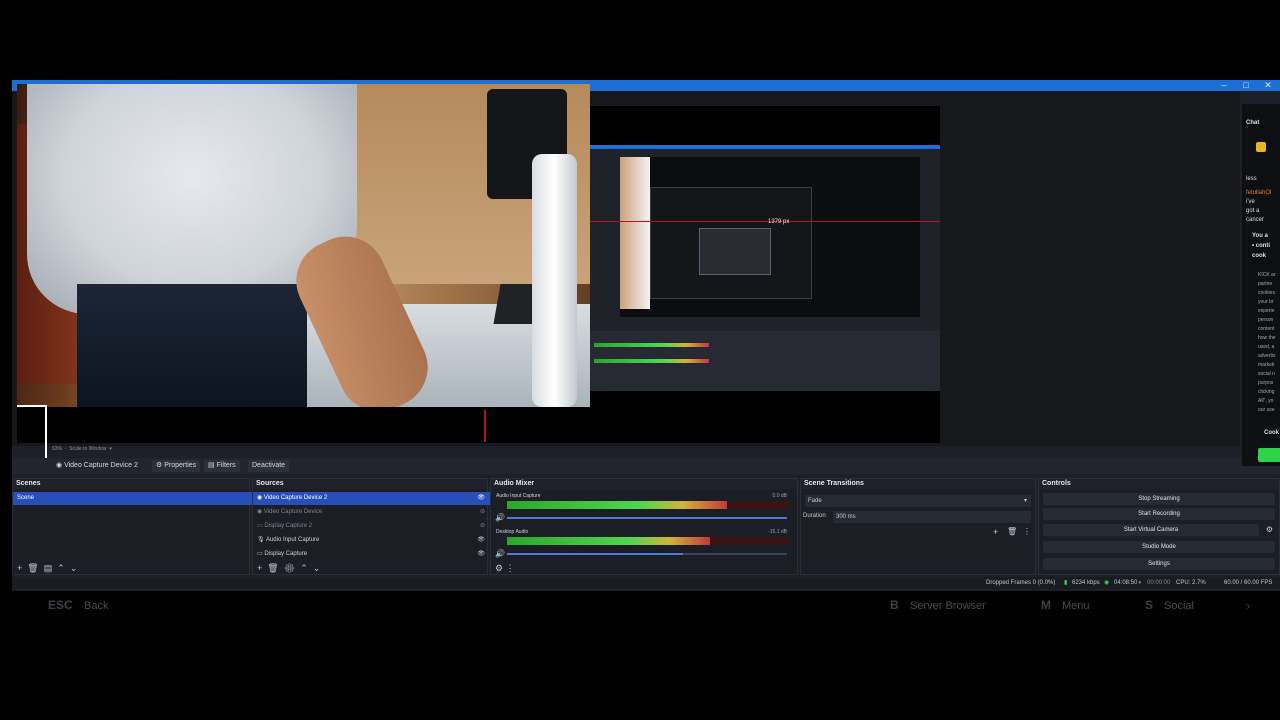 The height and width of the screenshot is (720, 1280). What do you see at coordinates (1191, 583) in the screenshot?
I see `cpu-usage: CPU: 2.7%` at bounding box center [1191, 583].